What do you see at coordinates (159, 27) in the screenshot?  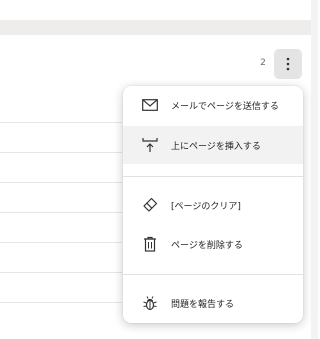 I see `top-strip` at bounding box center [159, 27].